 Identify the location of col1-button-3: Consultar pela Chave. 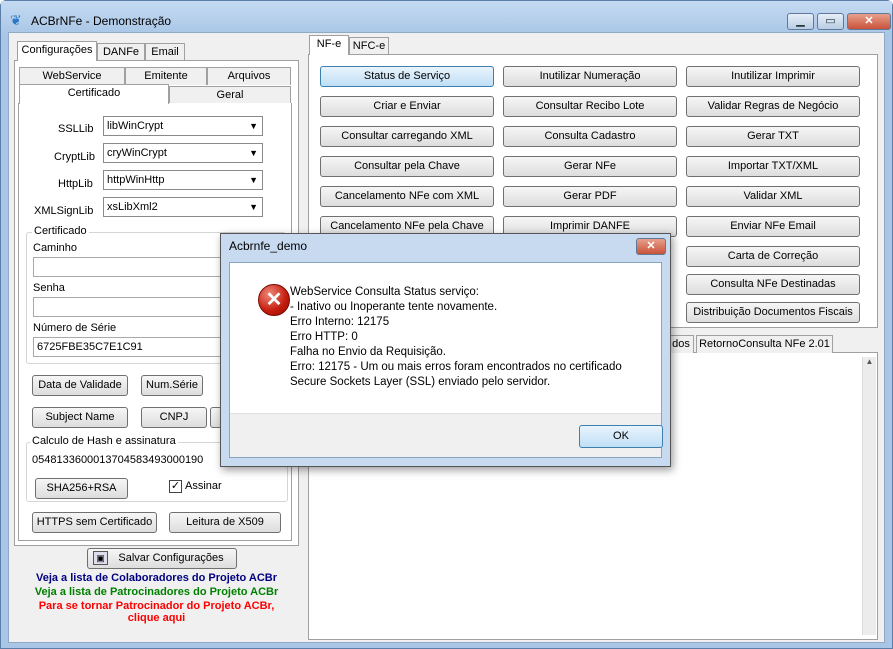
(407, 166).